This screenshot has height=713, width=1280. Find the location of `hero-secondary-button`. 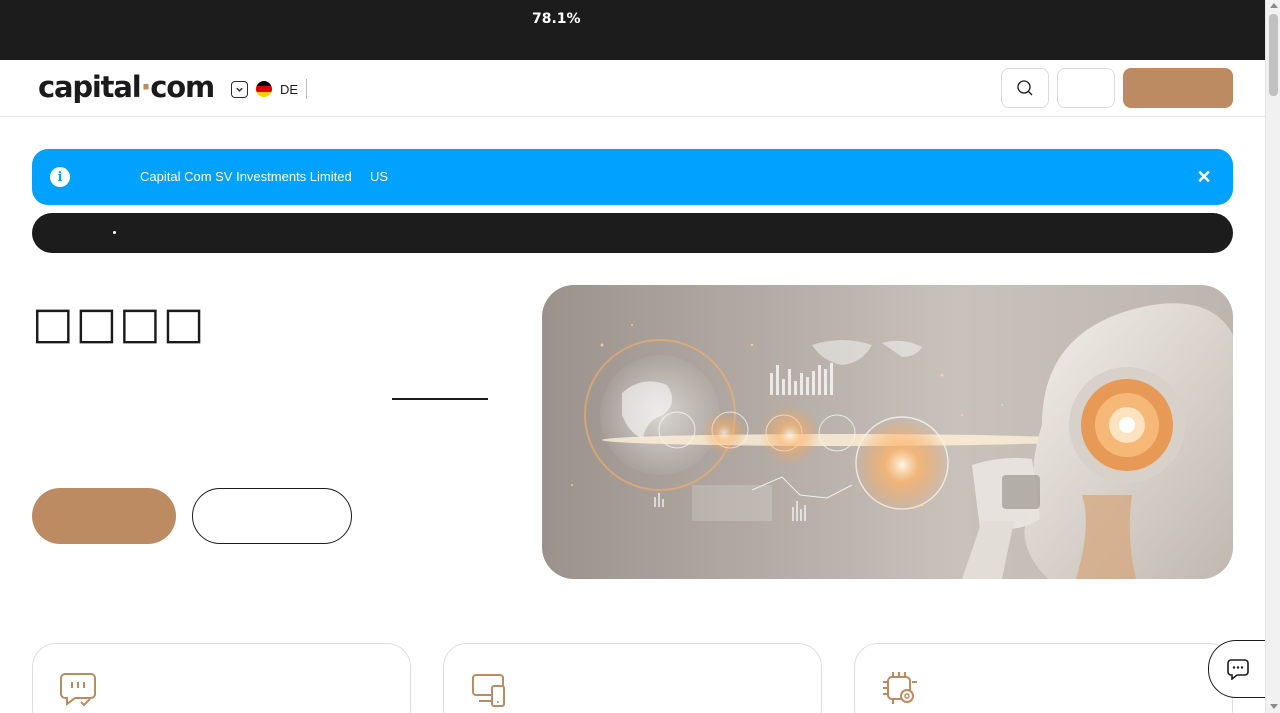

hero-secondary-button is located at coordinates (272, 516).